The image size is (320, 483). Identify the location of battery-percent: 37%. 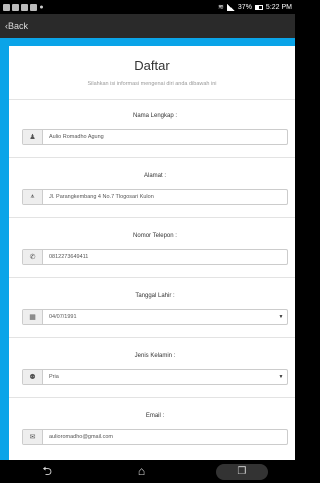
(244, 7).